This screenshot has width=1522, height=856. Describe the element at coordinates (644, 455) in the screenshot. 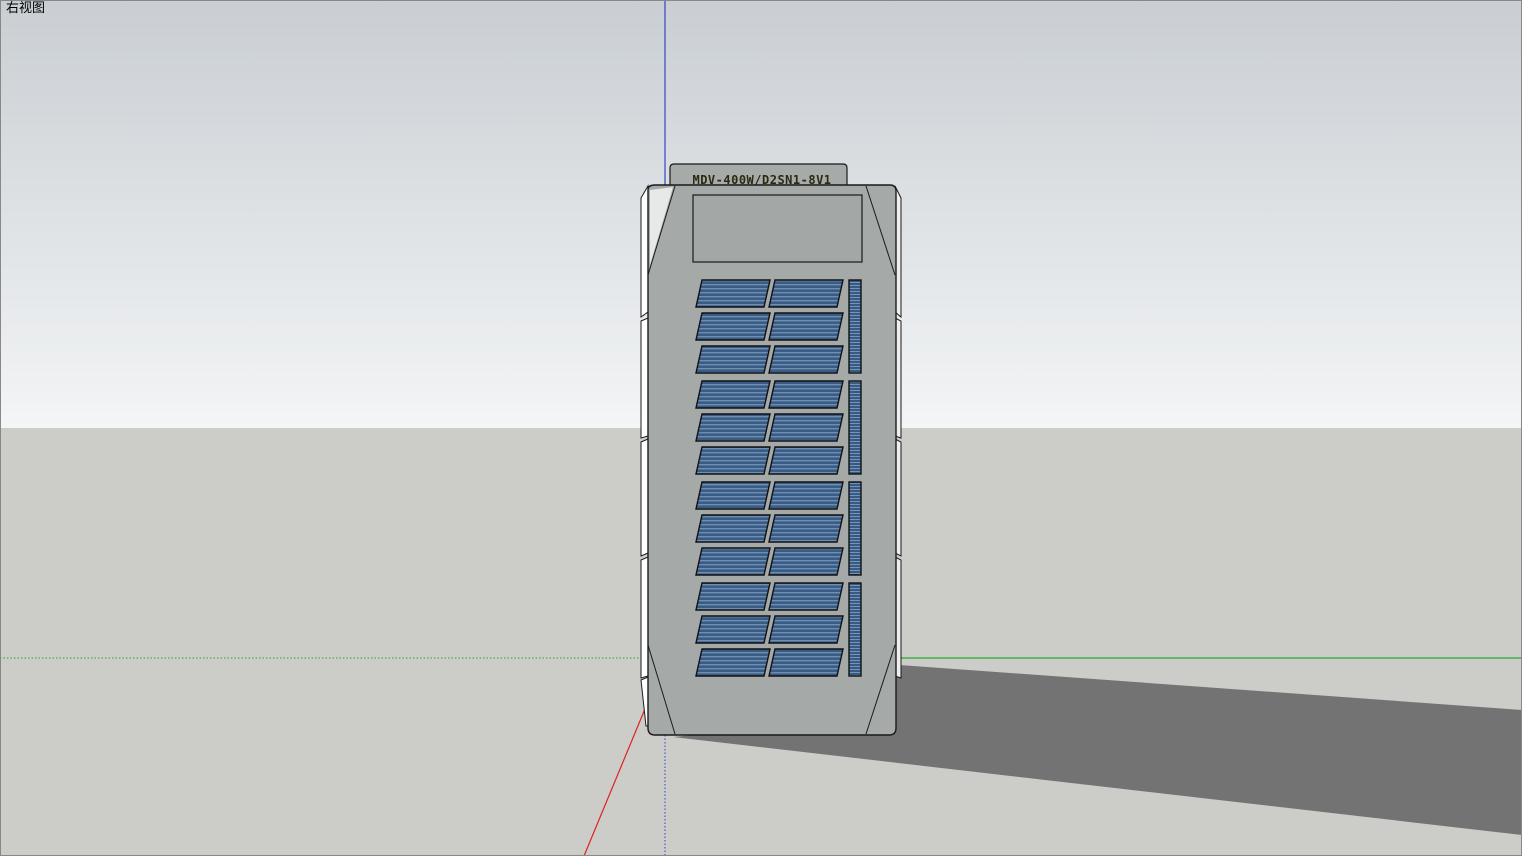

I see `left-side-panels` at that location.